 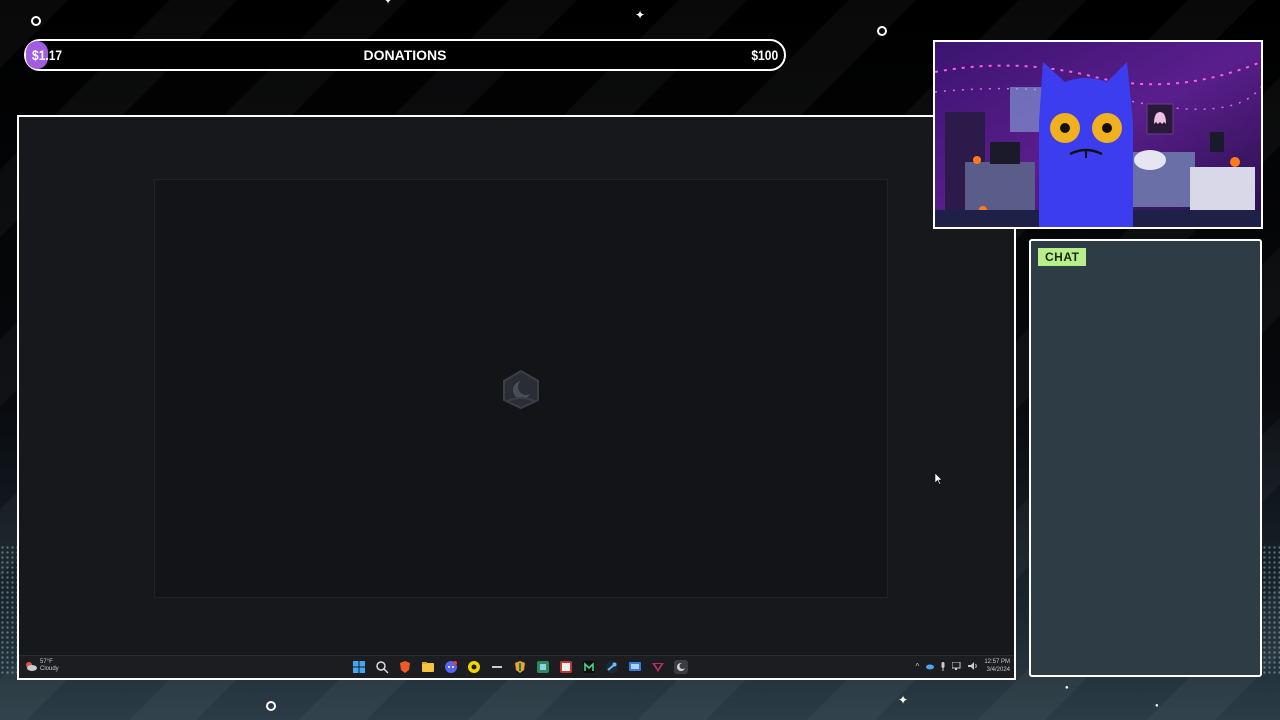 I want to click on webcam-frame, so click(x=1098, y=134).